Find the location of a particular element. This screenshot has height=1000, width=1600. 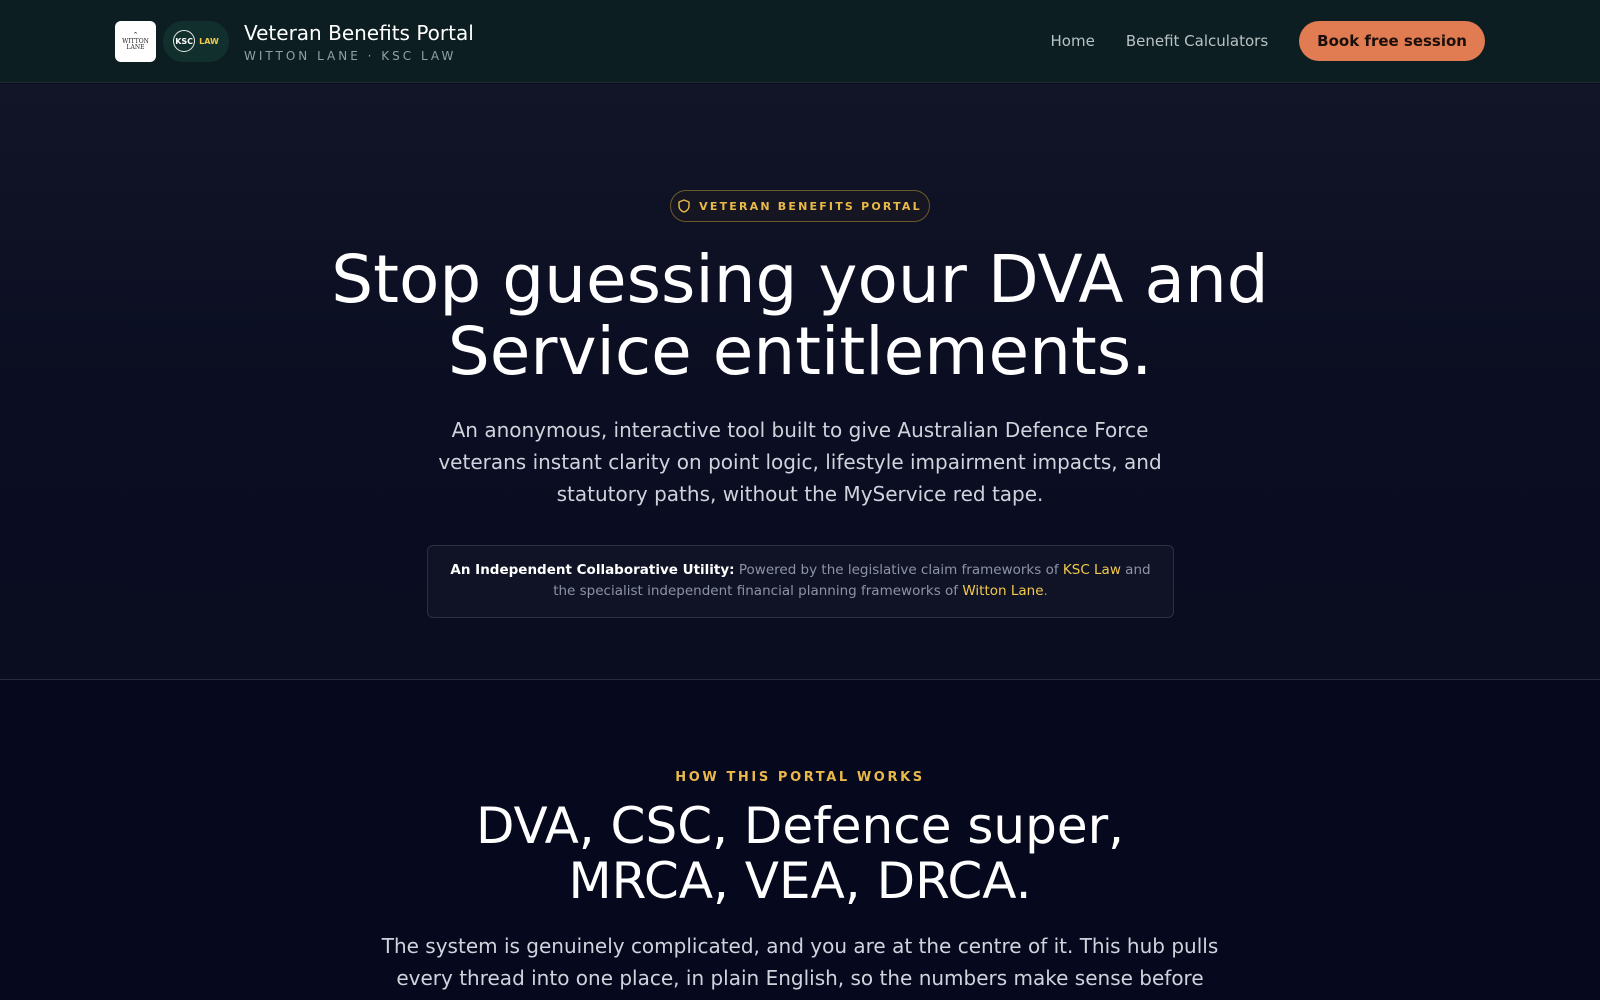

note-heading: An Independent Collaborative Utility: is located at coordinates (592, 570).